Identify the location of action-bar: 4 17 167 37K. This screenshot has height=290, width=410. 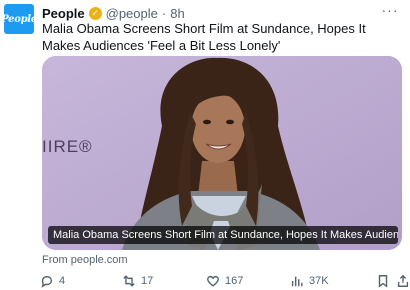
(224, 281).